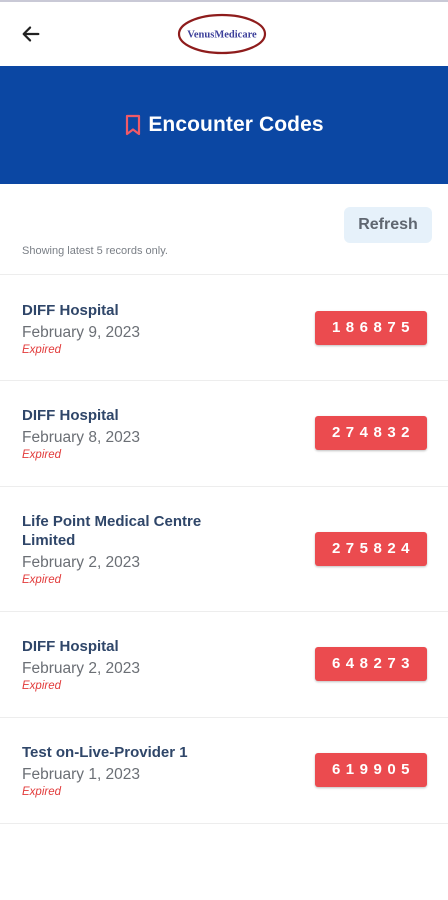  I want to click on provider-name: Test on-Live-Provider 1, so click(105, 752).